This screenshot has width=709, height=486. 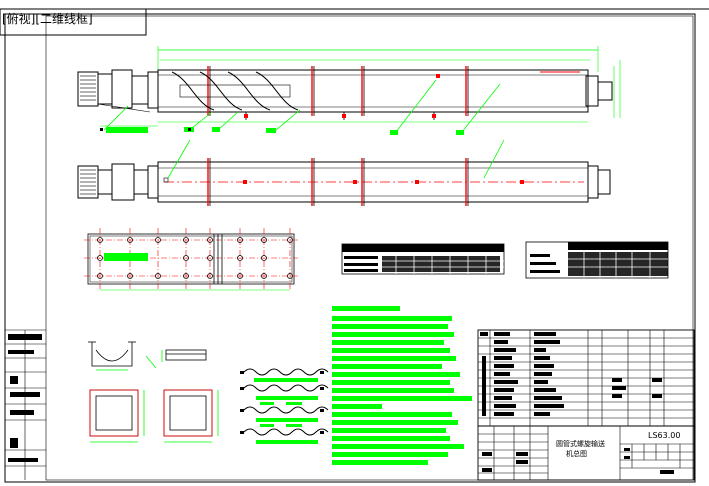 I want to click on flange-detail-right, so click(x=191, y=416).